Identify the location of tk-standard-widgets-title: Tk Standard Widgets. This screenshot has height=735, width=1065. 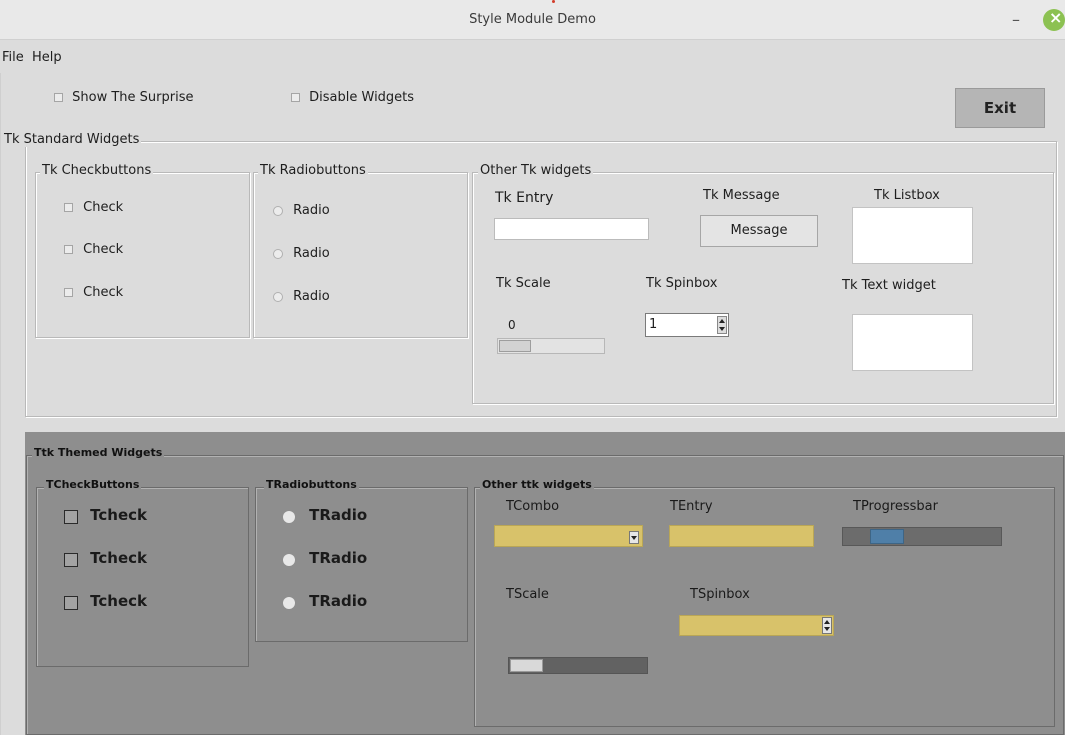
(72, 139).